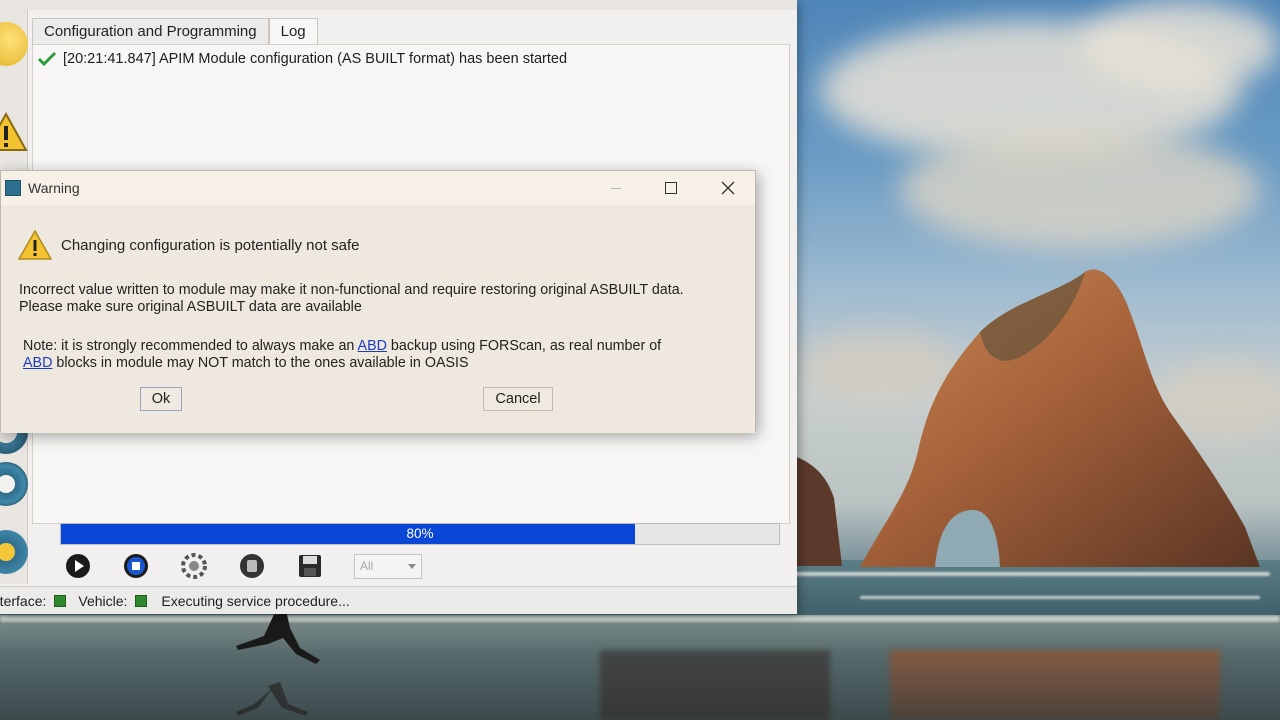 The height and width of the screenshot is (720, 1280). I want to click on progress-label: 80%, so click(420, 533).